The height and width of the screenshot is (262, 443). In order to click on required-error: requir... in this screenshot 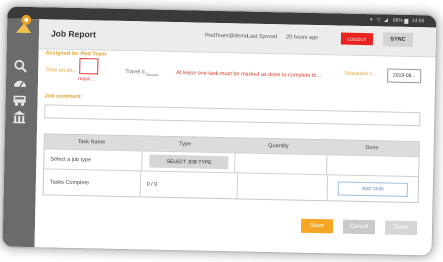, I will do `click(86, 79)`.